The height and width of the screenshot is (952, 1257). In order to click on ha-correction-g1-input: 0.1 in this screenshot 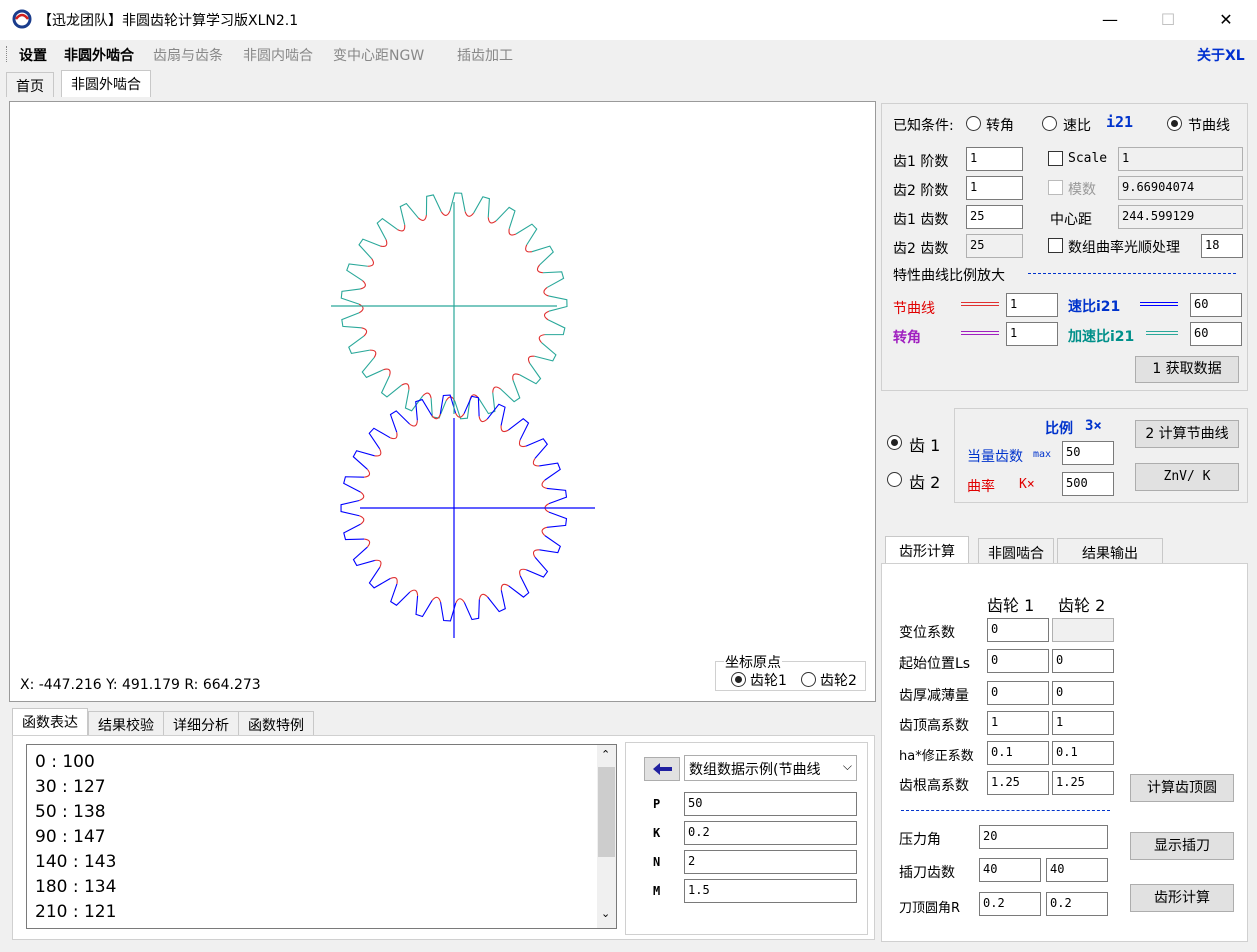, I will do `click(1018, 753)`.